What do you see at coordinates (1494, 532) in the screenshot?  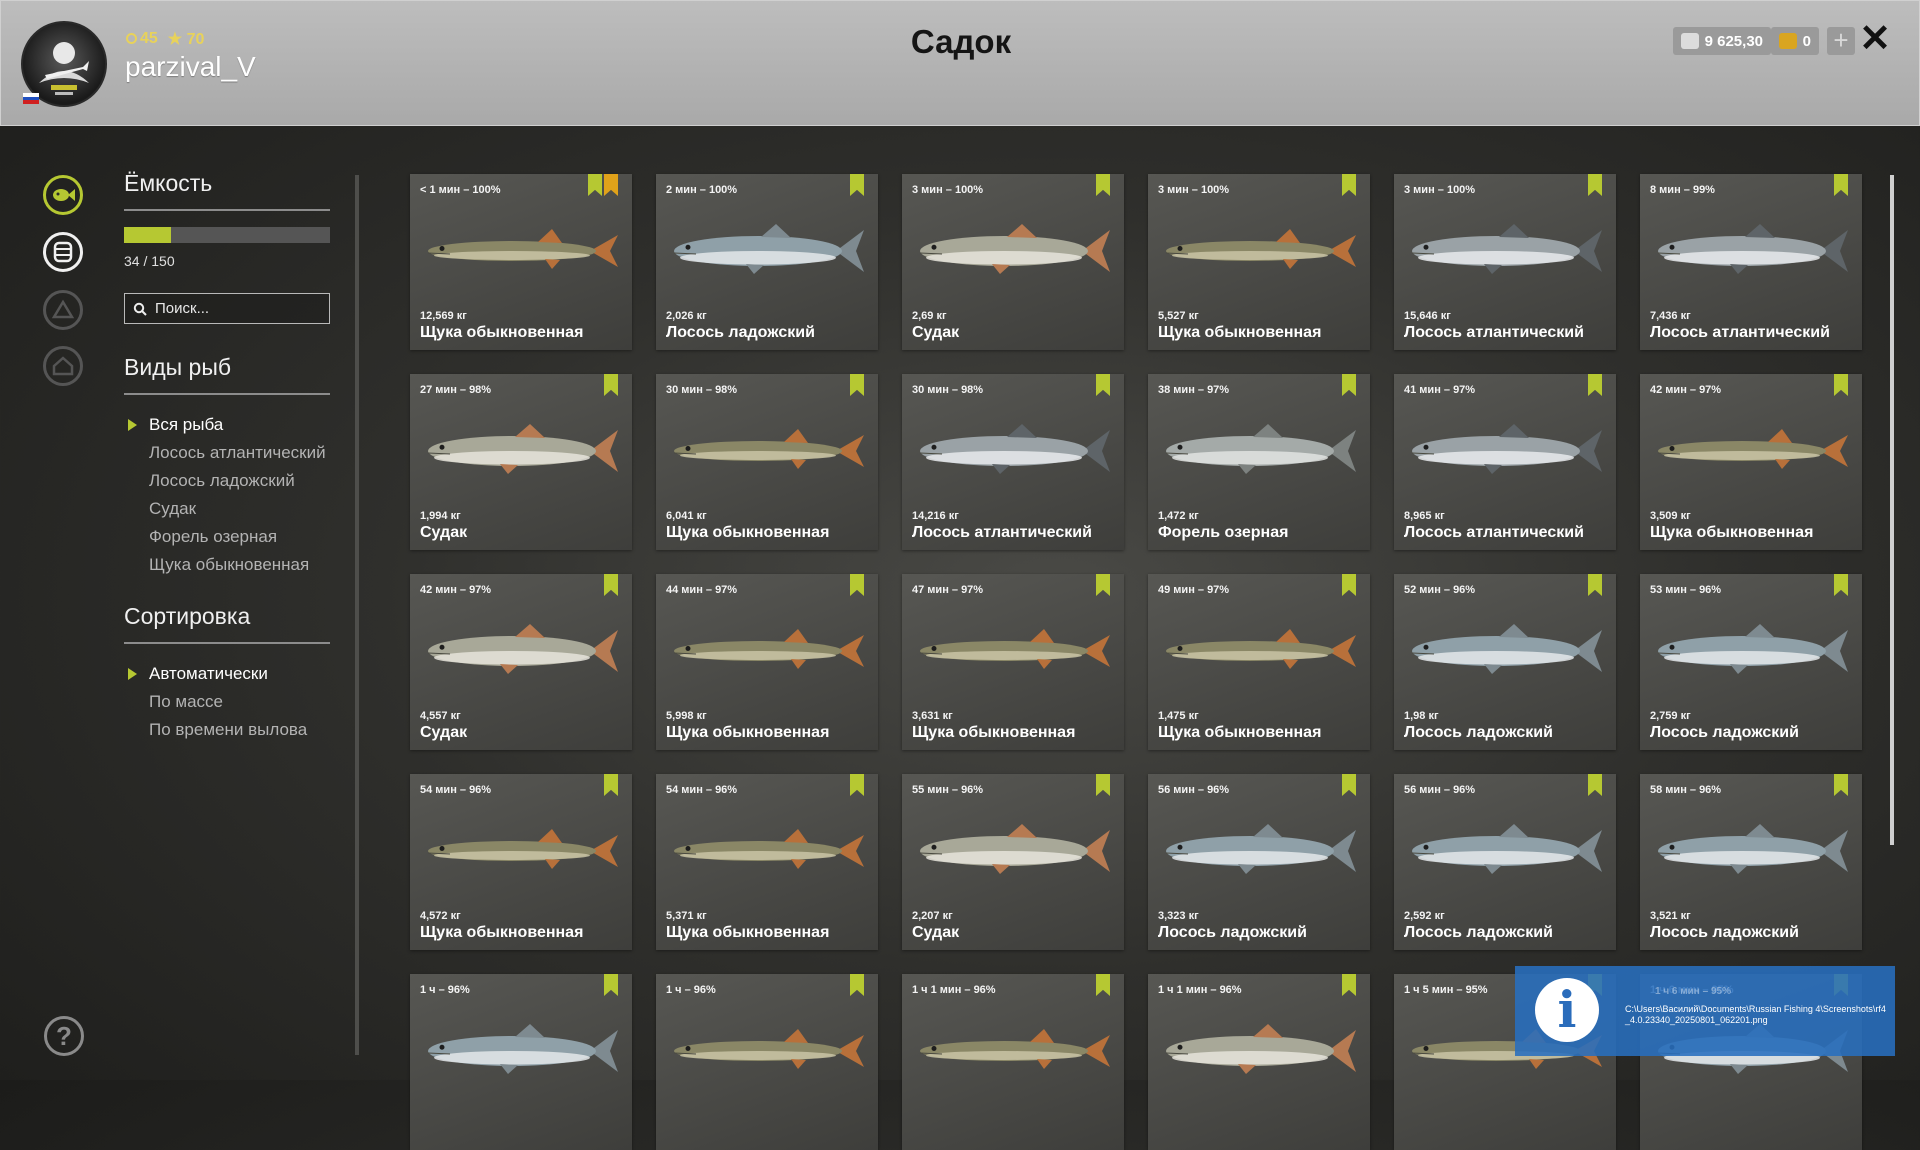 I see `fish-name: Лосось атлантический` at bounding box center [1494, 532].